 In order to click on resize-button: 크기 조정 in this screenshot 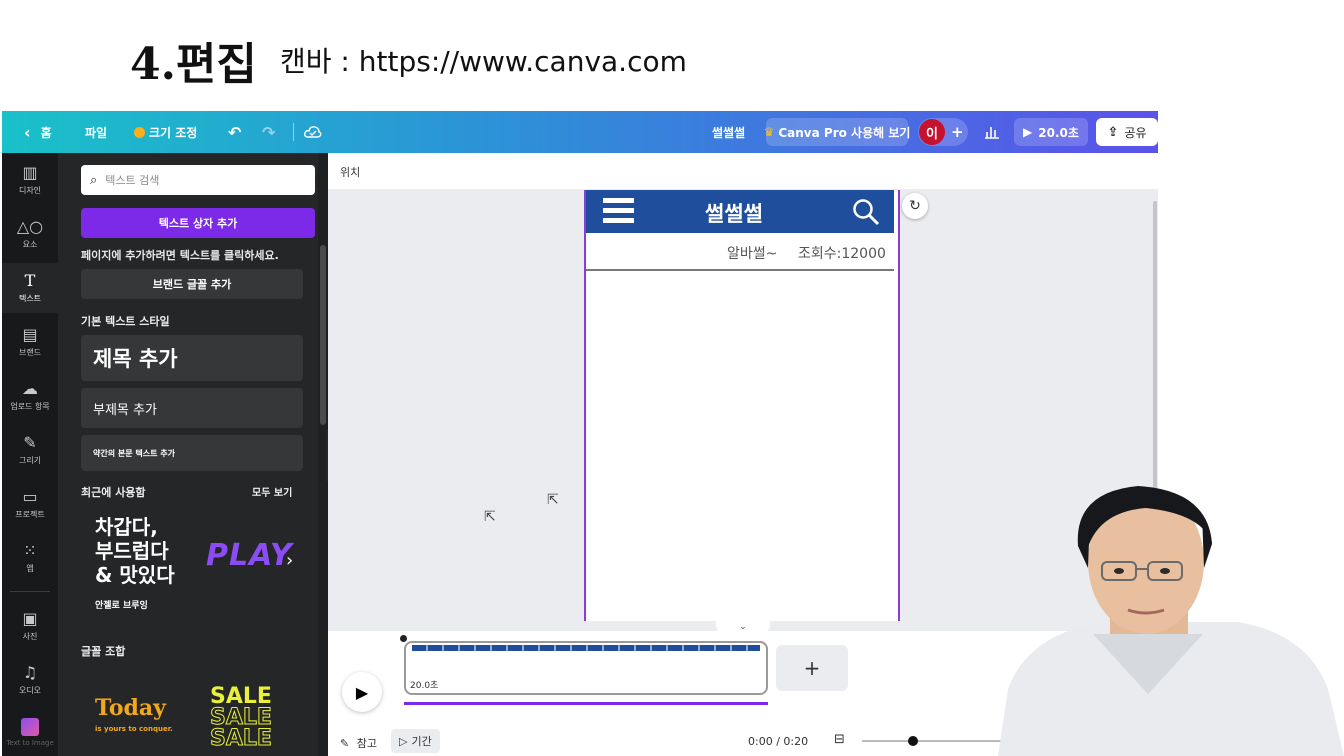, I will do `click(165, 132)`.